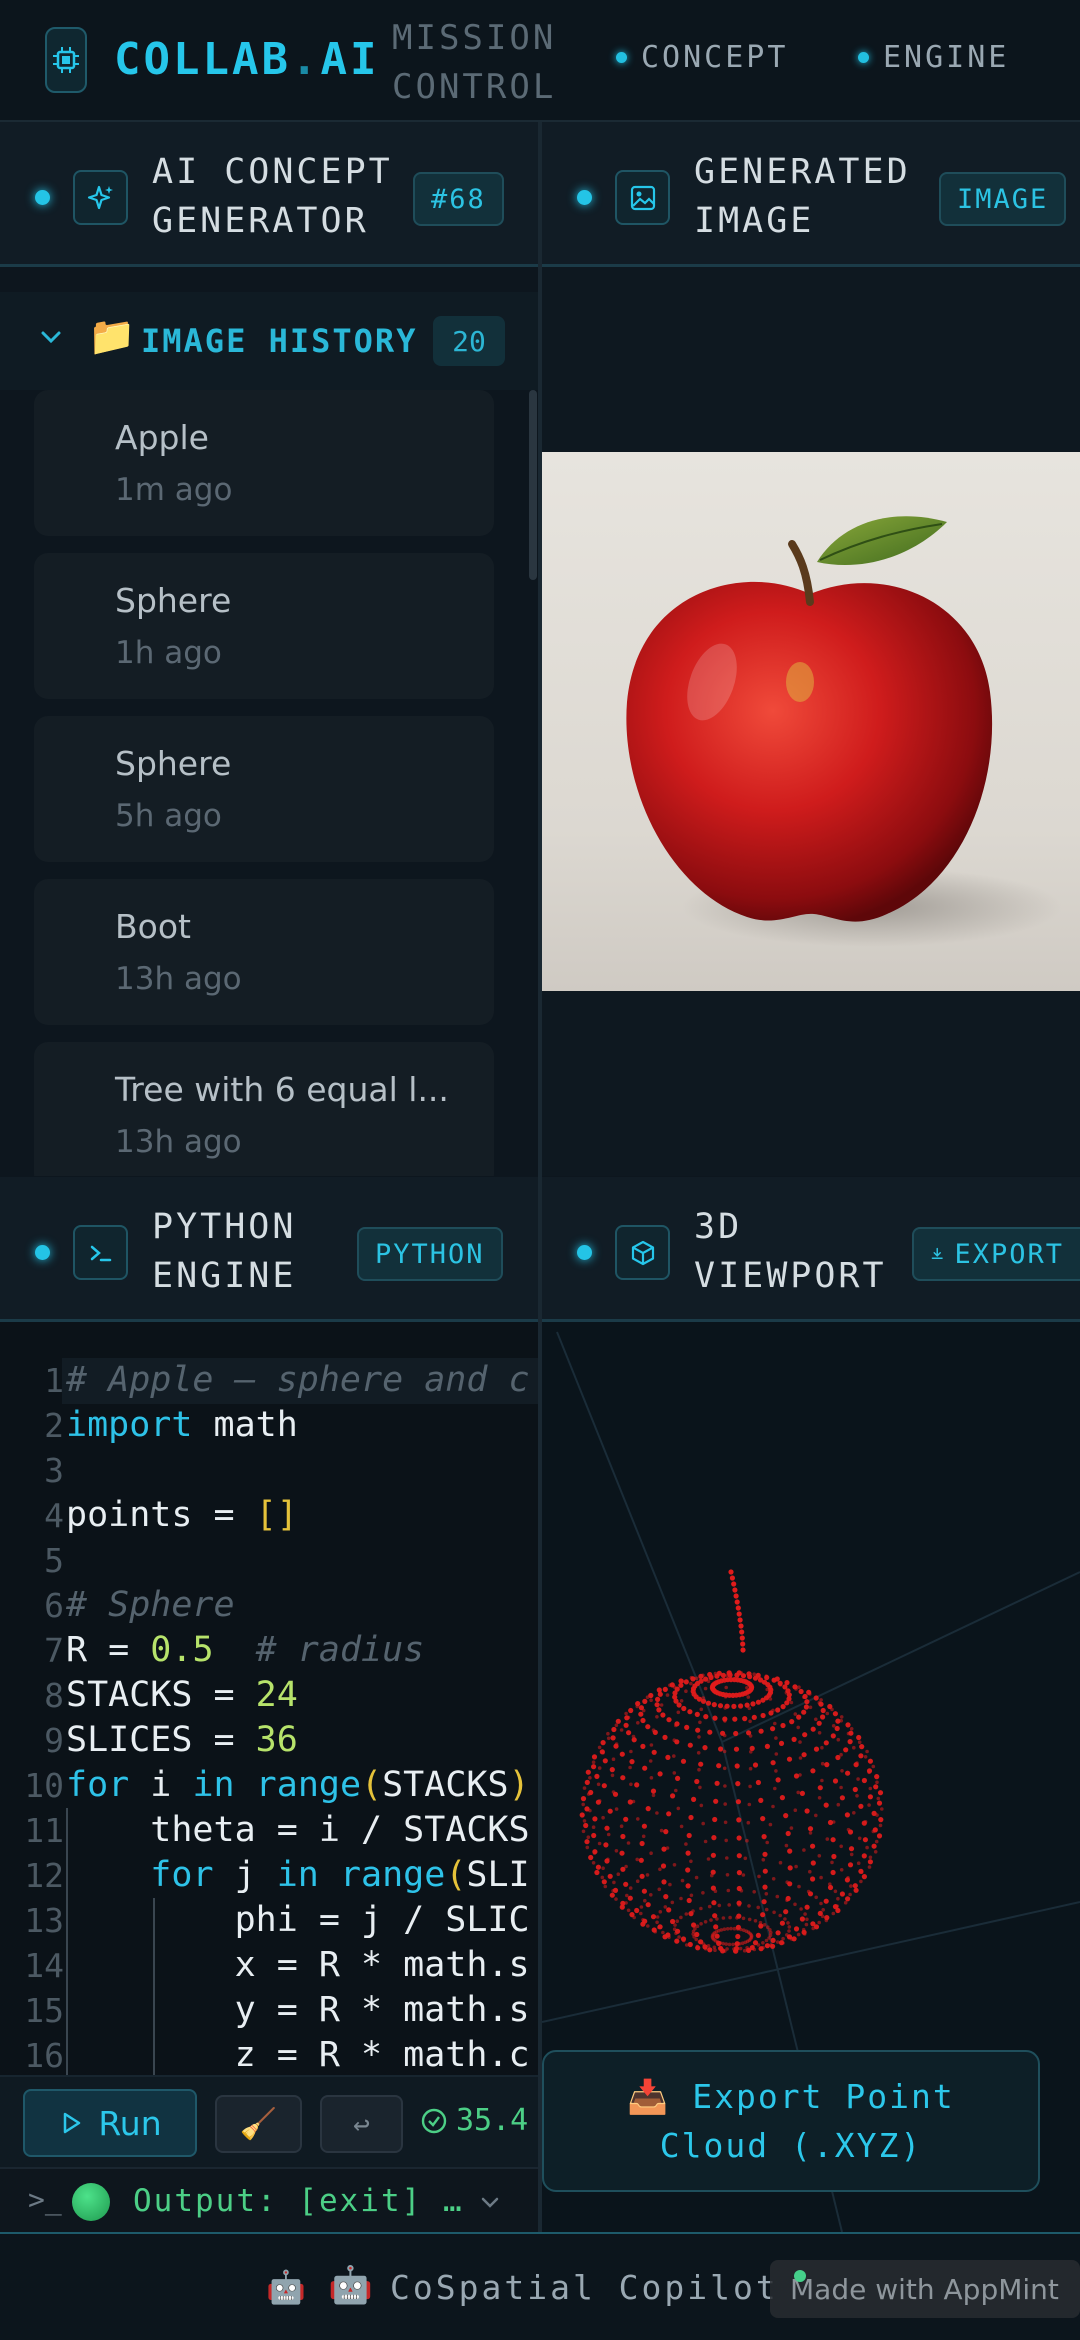  I want to click on code-text: SLICES =, so click(161, 1740).